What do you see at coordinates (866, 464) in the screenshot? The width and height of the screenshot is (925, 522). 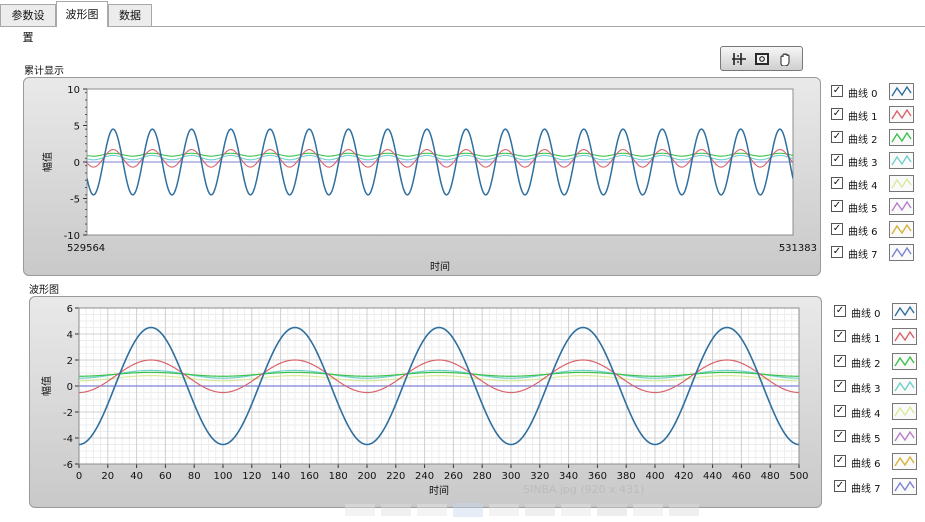 I see `legend-label: 曲线 6` at bounding box center [866, 464].